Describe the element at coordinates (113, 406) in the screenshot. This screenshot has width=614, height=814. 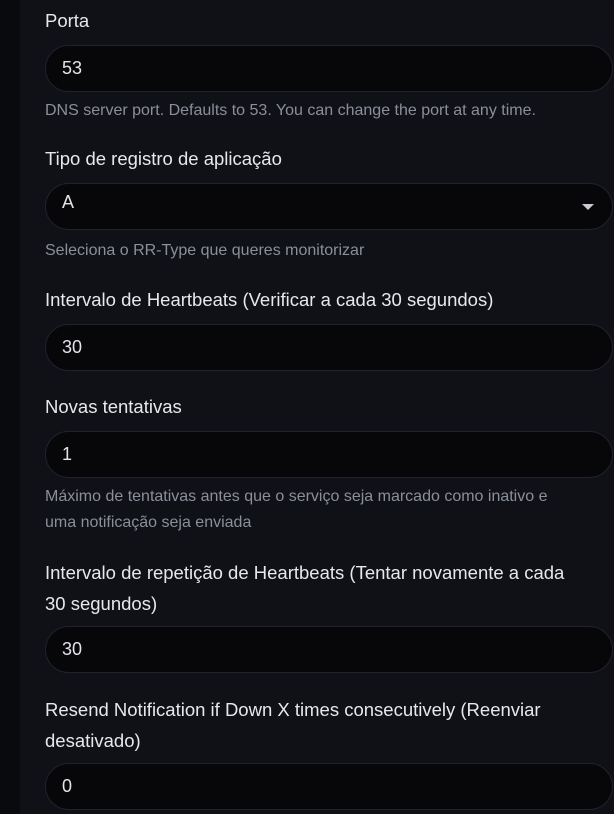
I see `retries-label: Novas tentativas` at that location.